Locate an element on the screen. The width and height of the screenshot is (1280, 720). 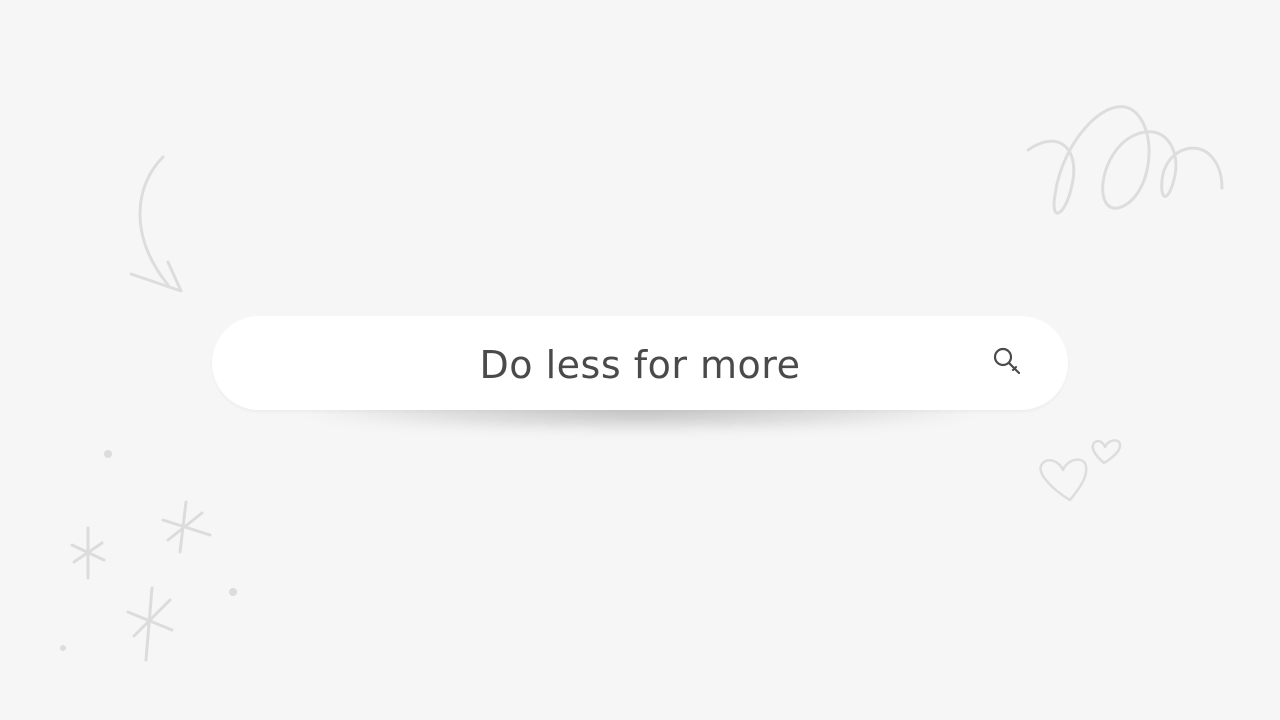
dots-decoration is located at coordinates (148, 550).